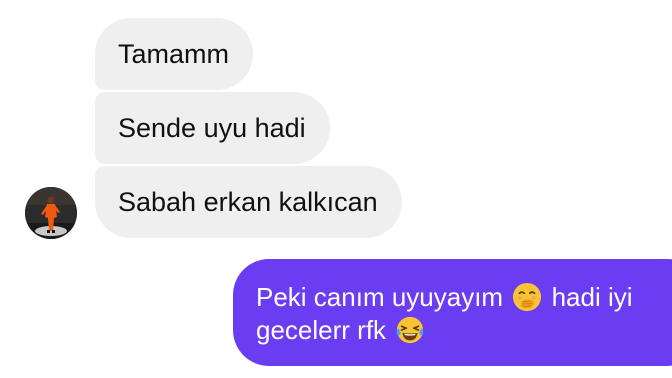  What do you see at coordinates (321, 330) in the screenshot?
I see `message-text: gecelerr rfk` at bounding box center [321, 330].